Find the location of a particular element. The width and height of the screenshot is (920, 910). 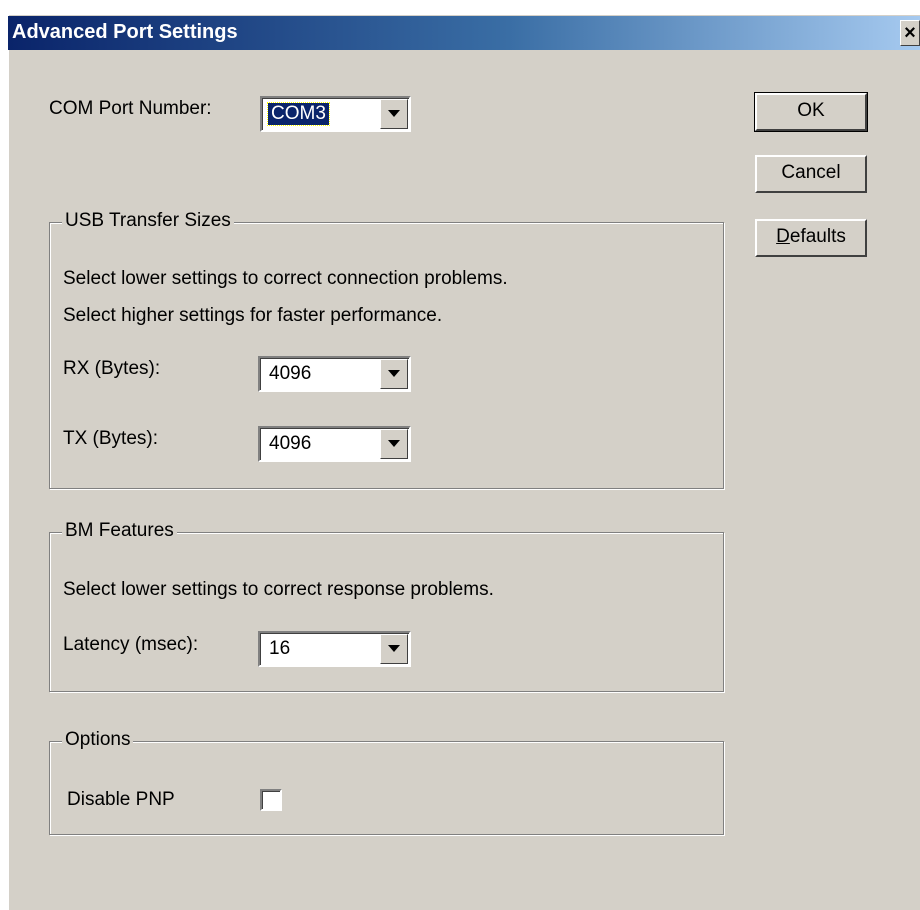

com-port-select: COM3 is located at coordinates (335, 114).